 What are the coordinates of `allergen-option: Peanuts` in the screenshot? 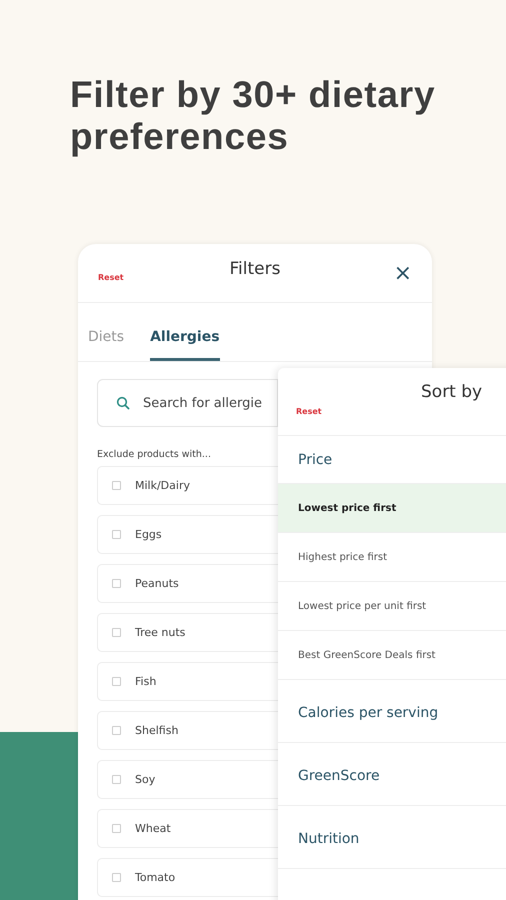 It's located at (187, 583).